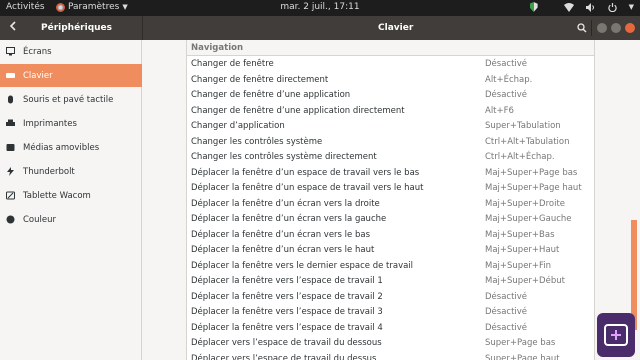 Image resolution: width=640 pixels, height=360 pixels. What do you see at coordinates (527, 141) in the screenshot?
I see `shortcut-accelerator: Ctrl+Alt+Tabulation` at bounding box center [527, 141].